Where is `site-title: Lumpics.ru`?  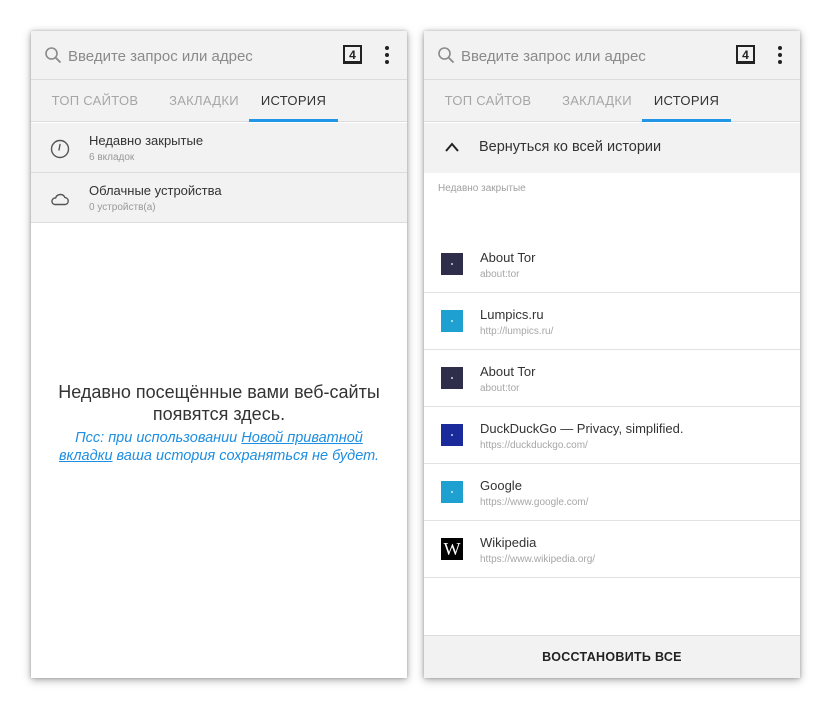
site-title: Lumpics.ru is located at coordinates (512, 314).